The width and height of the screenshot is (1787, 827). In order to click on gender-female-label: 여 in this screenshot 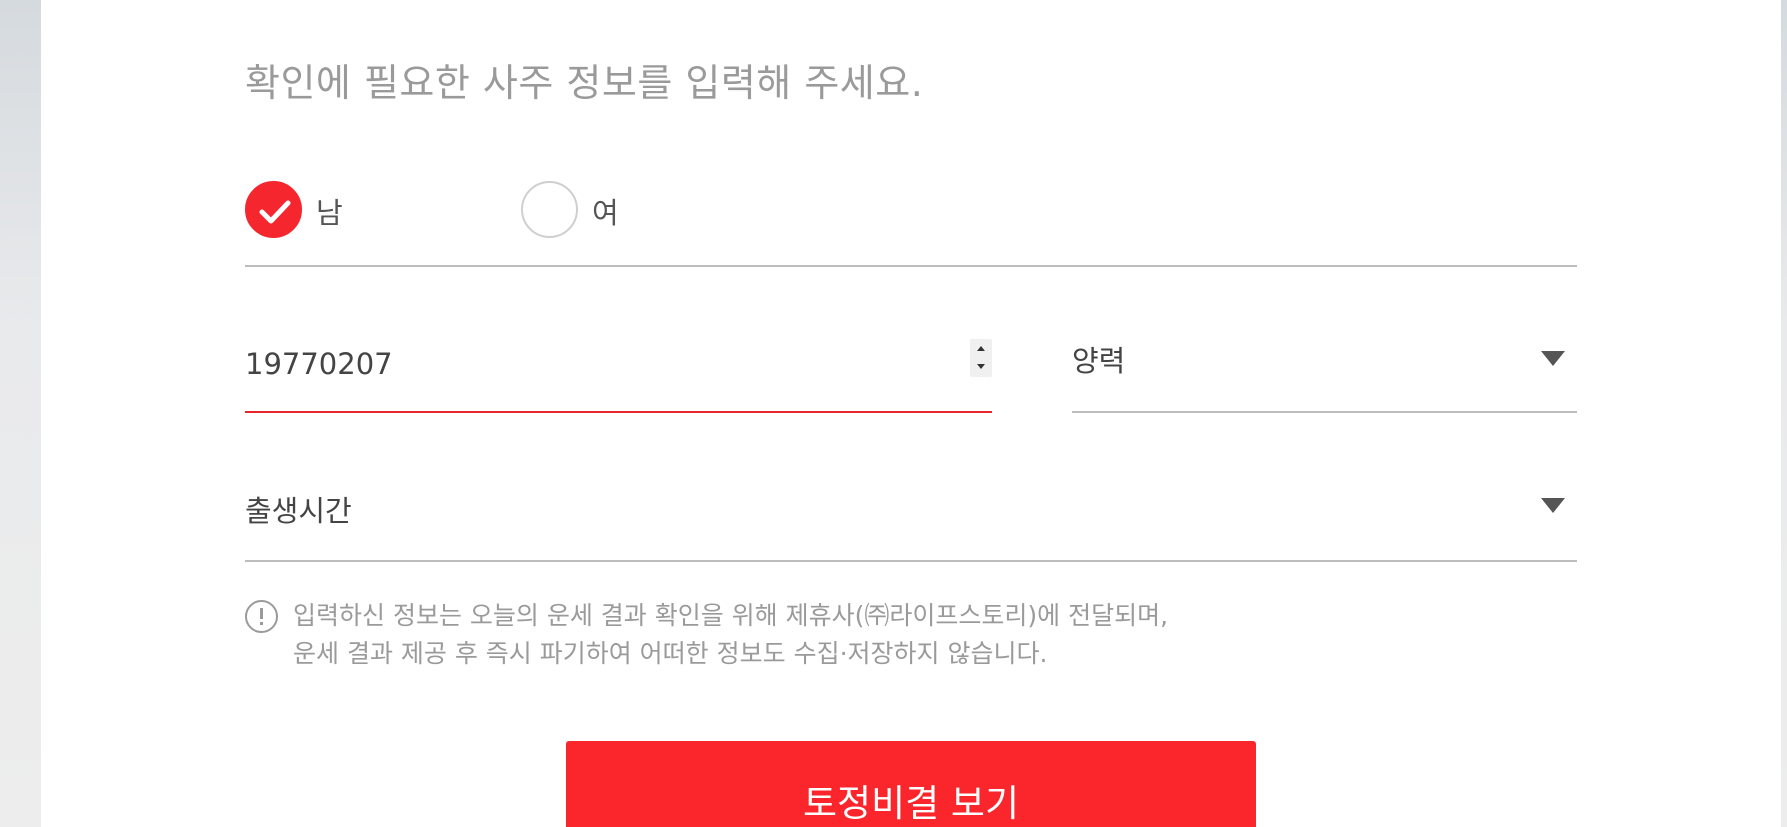, I will do `click(605, 211)`.